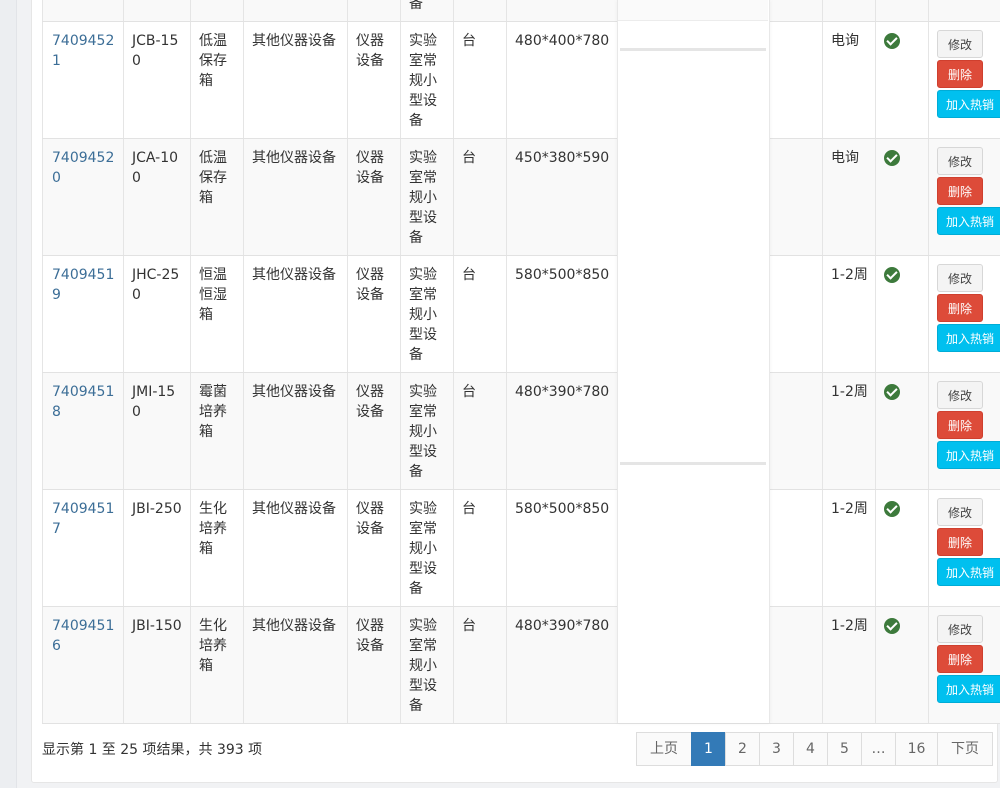 Image resolution: width=1000 pixels, height=788 pixels. Describe the element at coordinates (157, 626) in the screenshot. I see `model-cell: JBI-150` at that location.